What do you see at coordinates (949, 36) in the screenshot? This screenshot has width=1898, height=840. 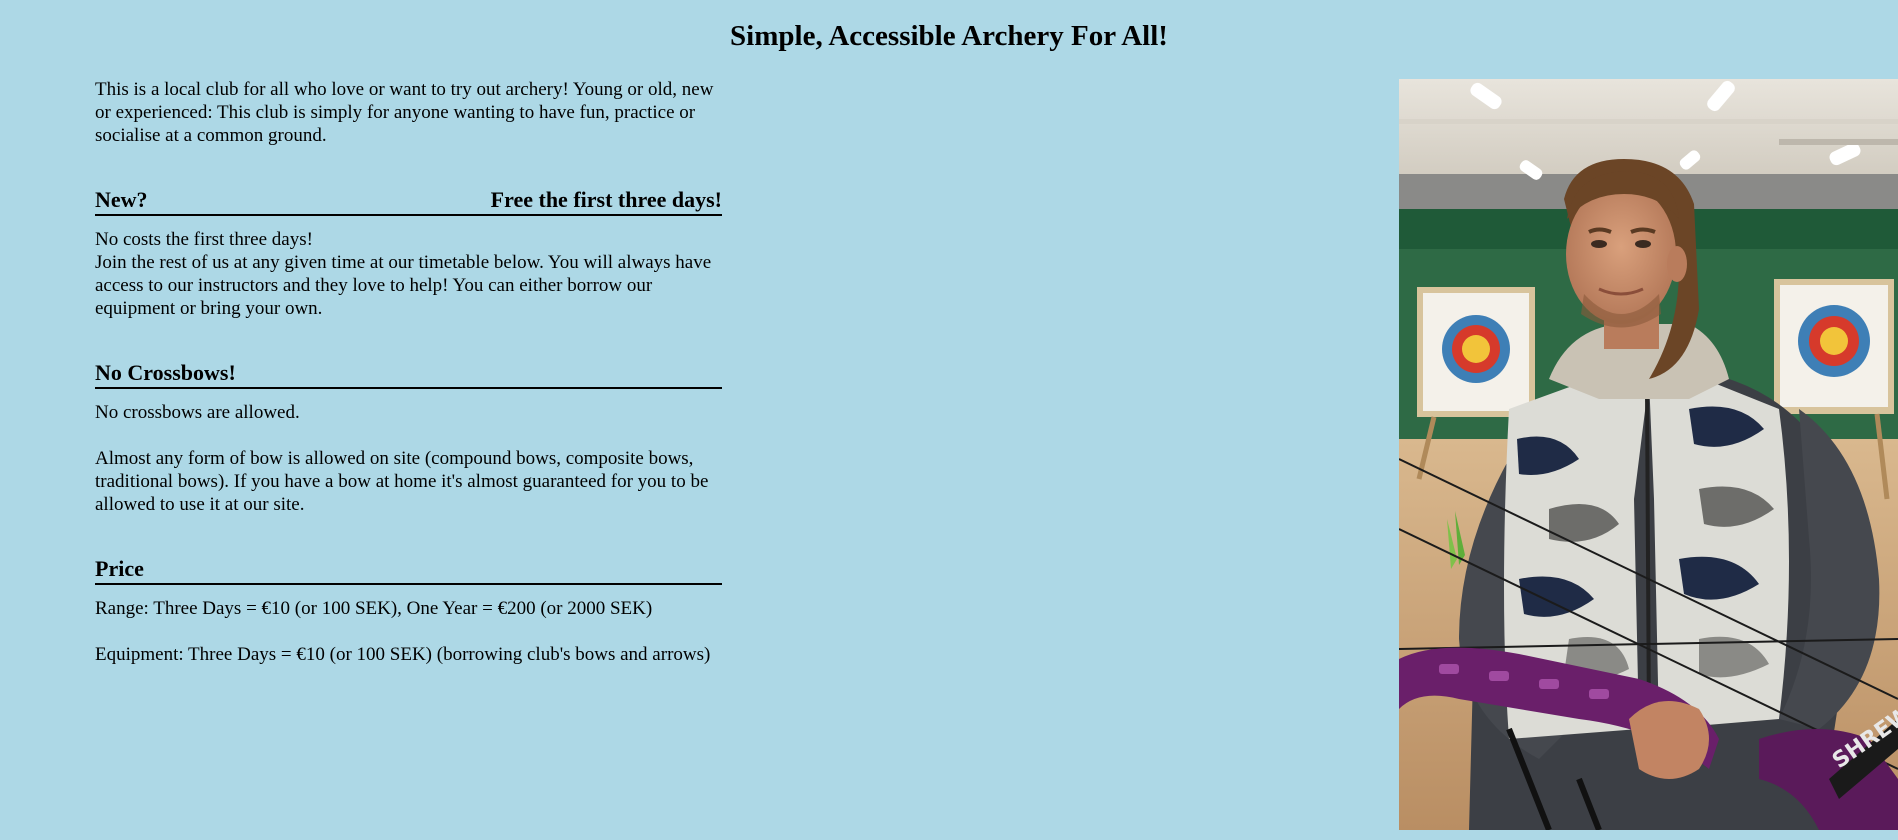 I see `page-title: Simple, Accessible Archery For All!` at bounding box center [949, 36].